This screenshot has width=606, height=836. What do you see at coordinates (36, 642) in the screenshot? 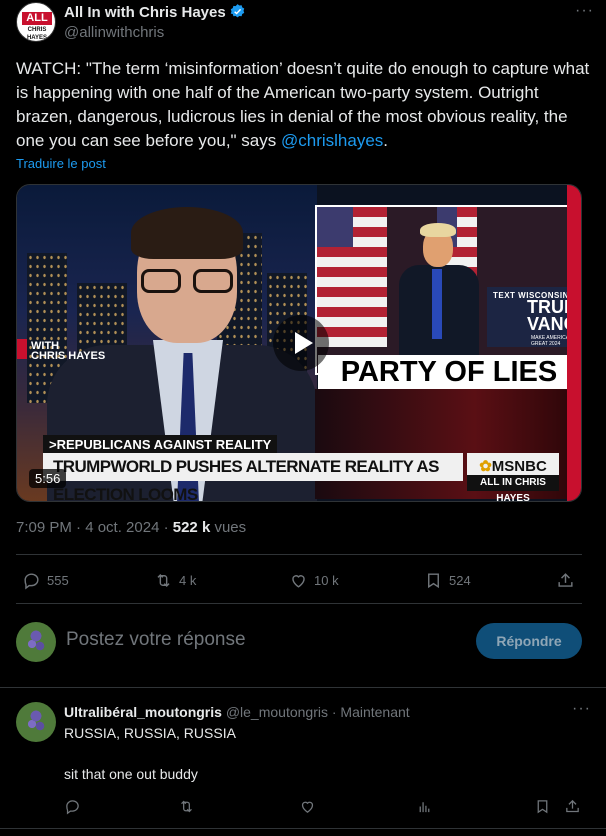
I see `user-avatar` at bounding box center [36, 642].